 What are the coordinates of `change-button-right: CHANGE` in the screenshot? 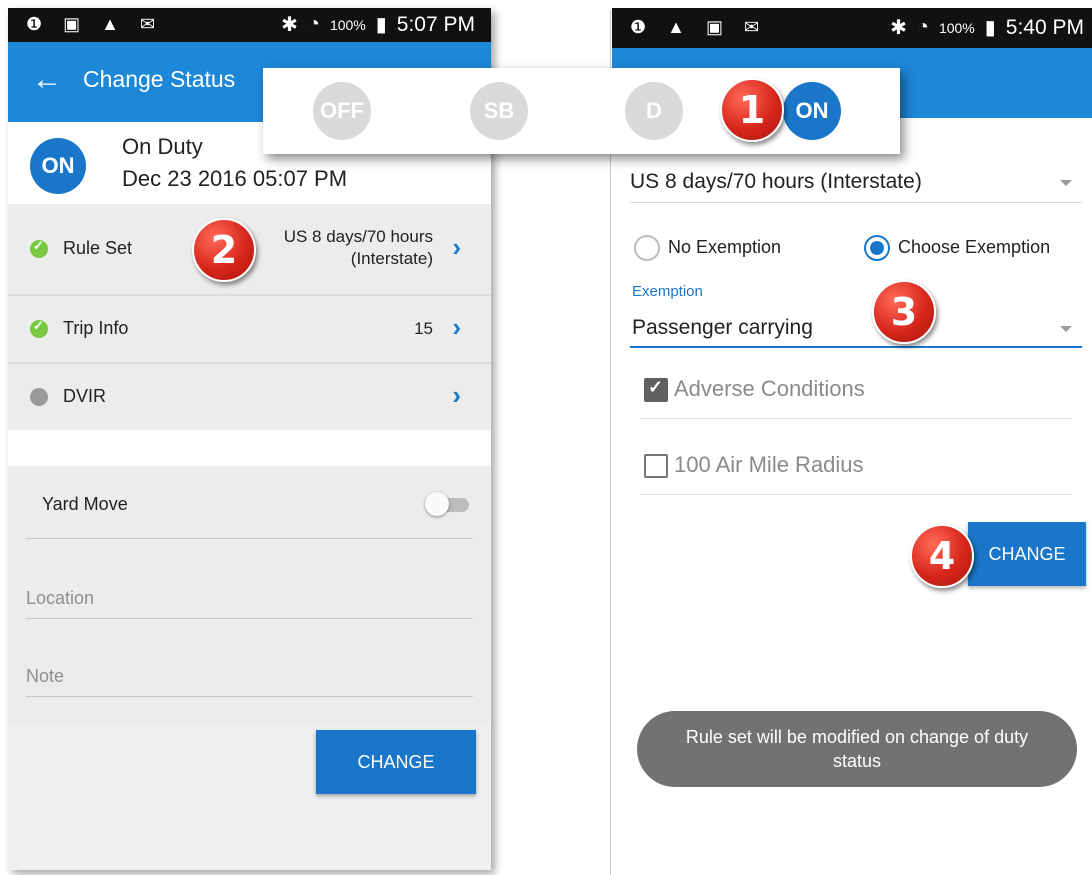 It's located at (1027, 554).